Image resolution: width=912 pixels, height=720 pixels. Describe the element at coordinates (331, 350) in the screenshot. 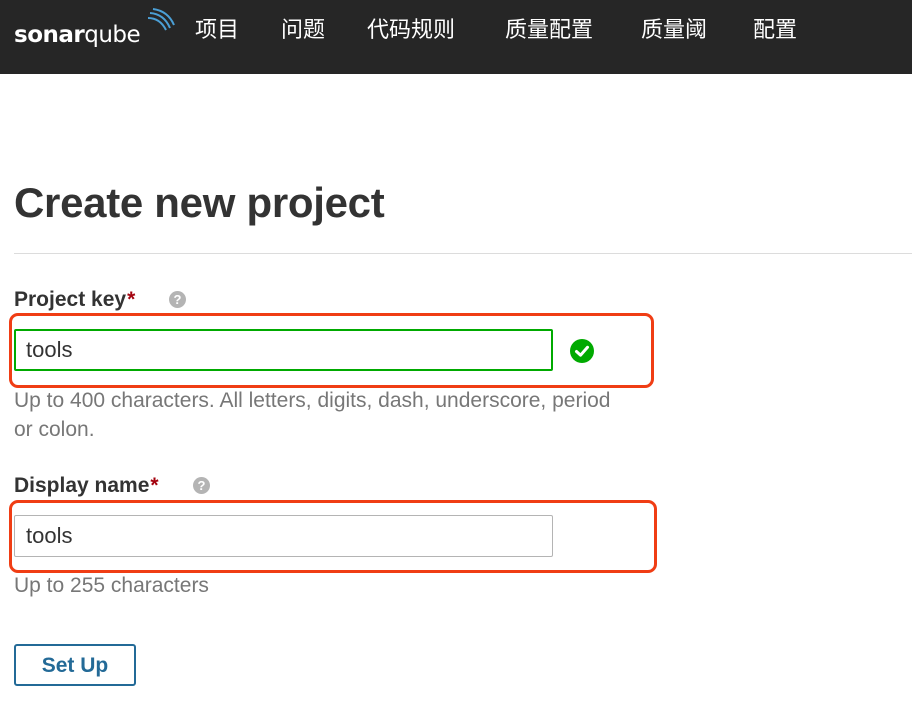

I see `annotation-highlight-project-key` at that location.